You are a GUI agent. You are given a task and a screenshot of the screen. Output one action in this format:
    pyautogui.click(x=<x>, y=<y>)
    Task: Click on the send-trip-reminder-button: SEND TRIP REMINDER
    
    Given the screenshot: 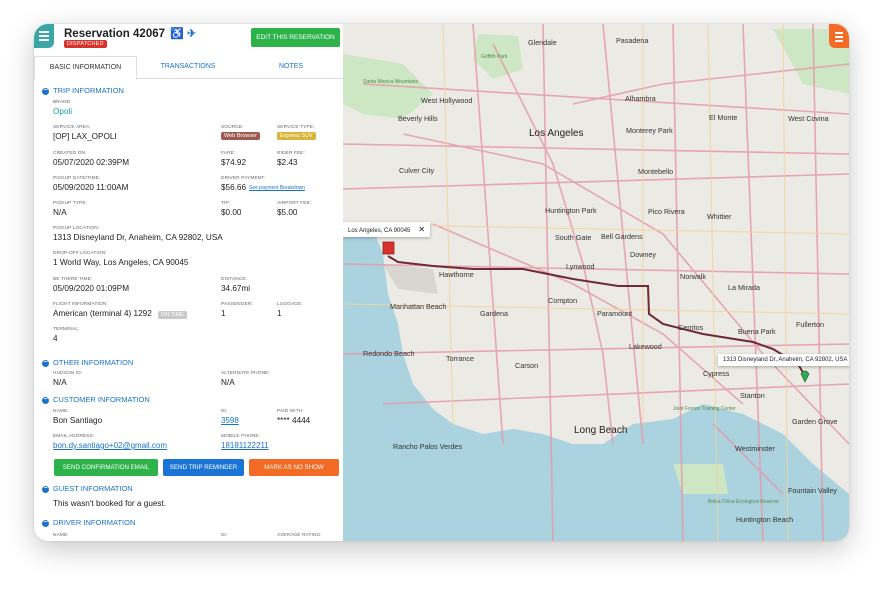 What is the action you would take?
    pyautogui.click(x=203, y=467)
    